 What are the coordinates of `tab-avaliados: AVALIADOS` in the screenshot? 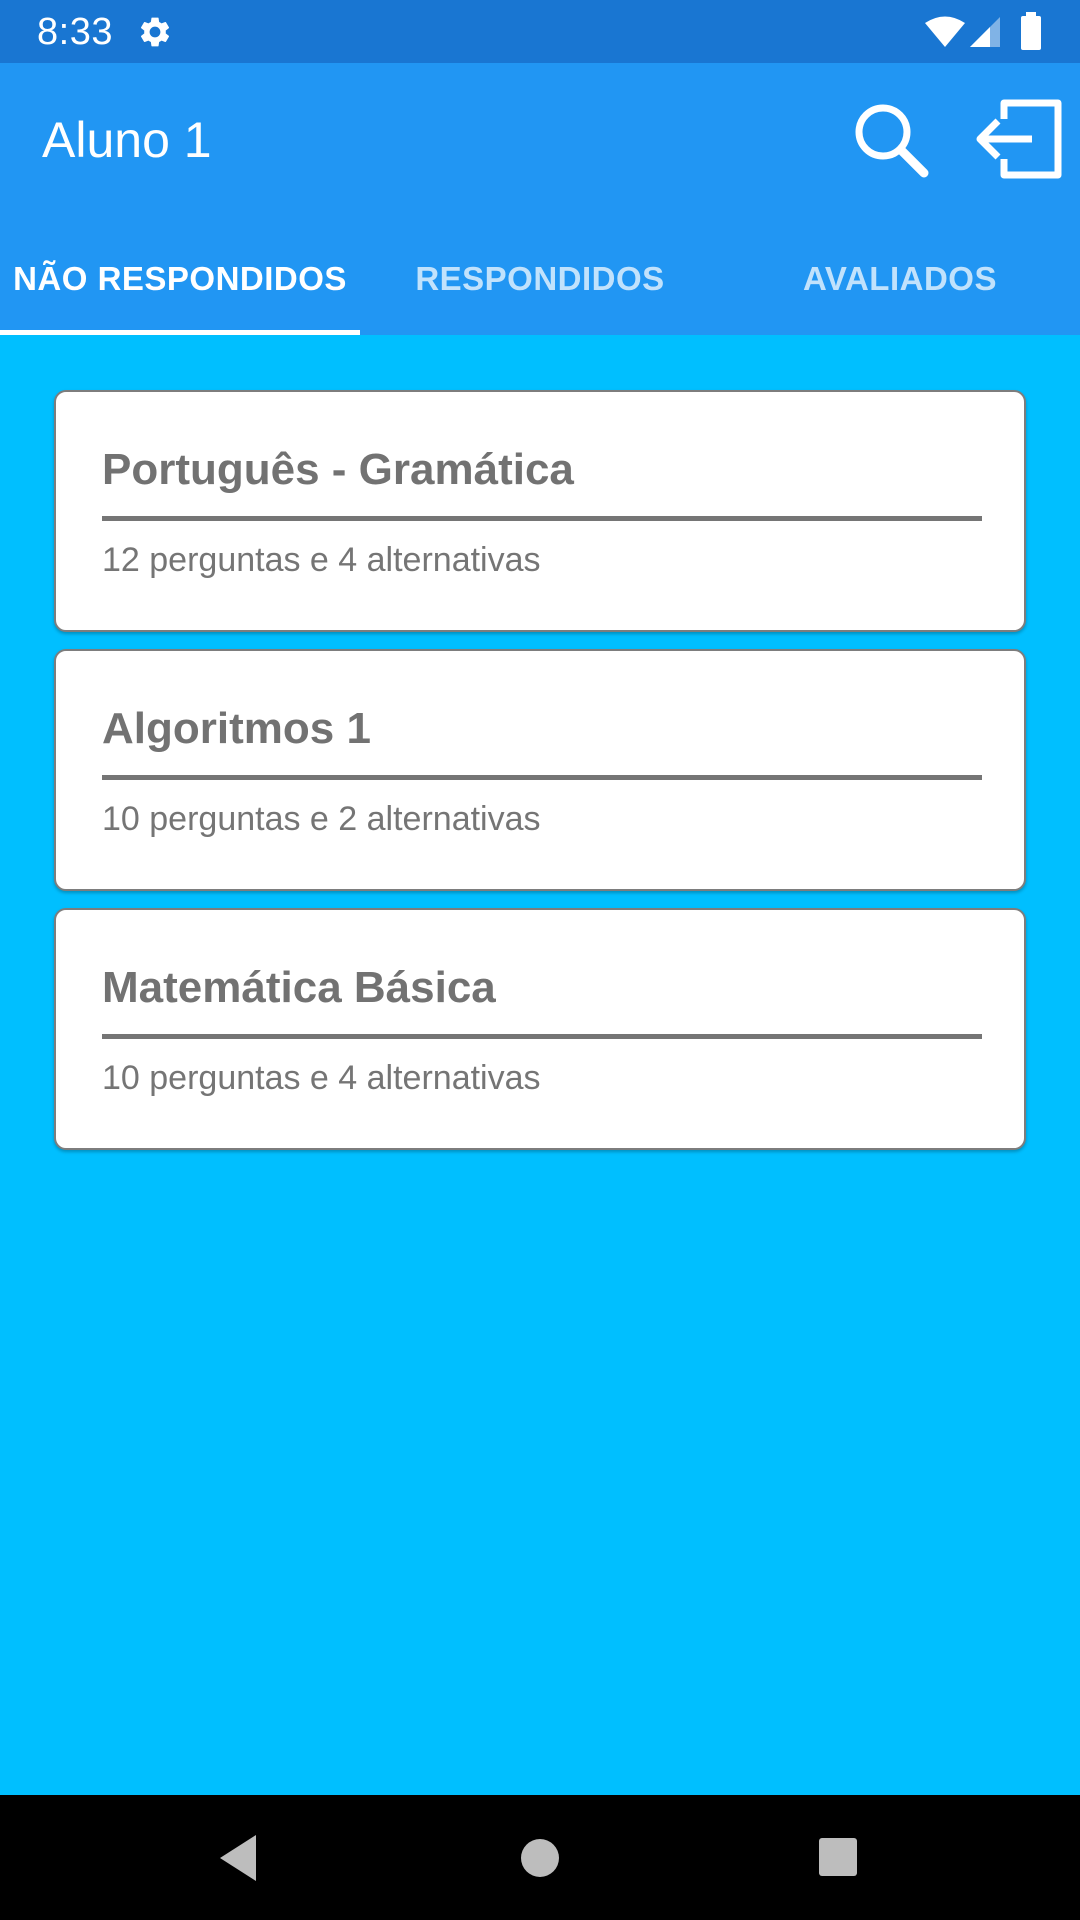 It's located at (900, 284).